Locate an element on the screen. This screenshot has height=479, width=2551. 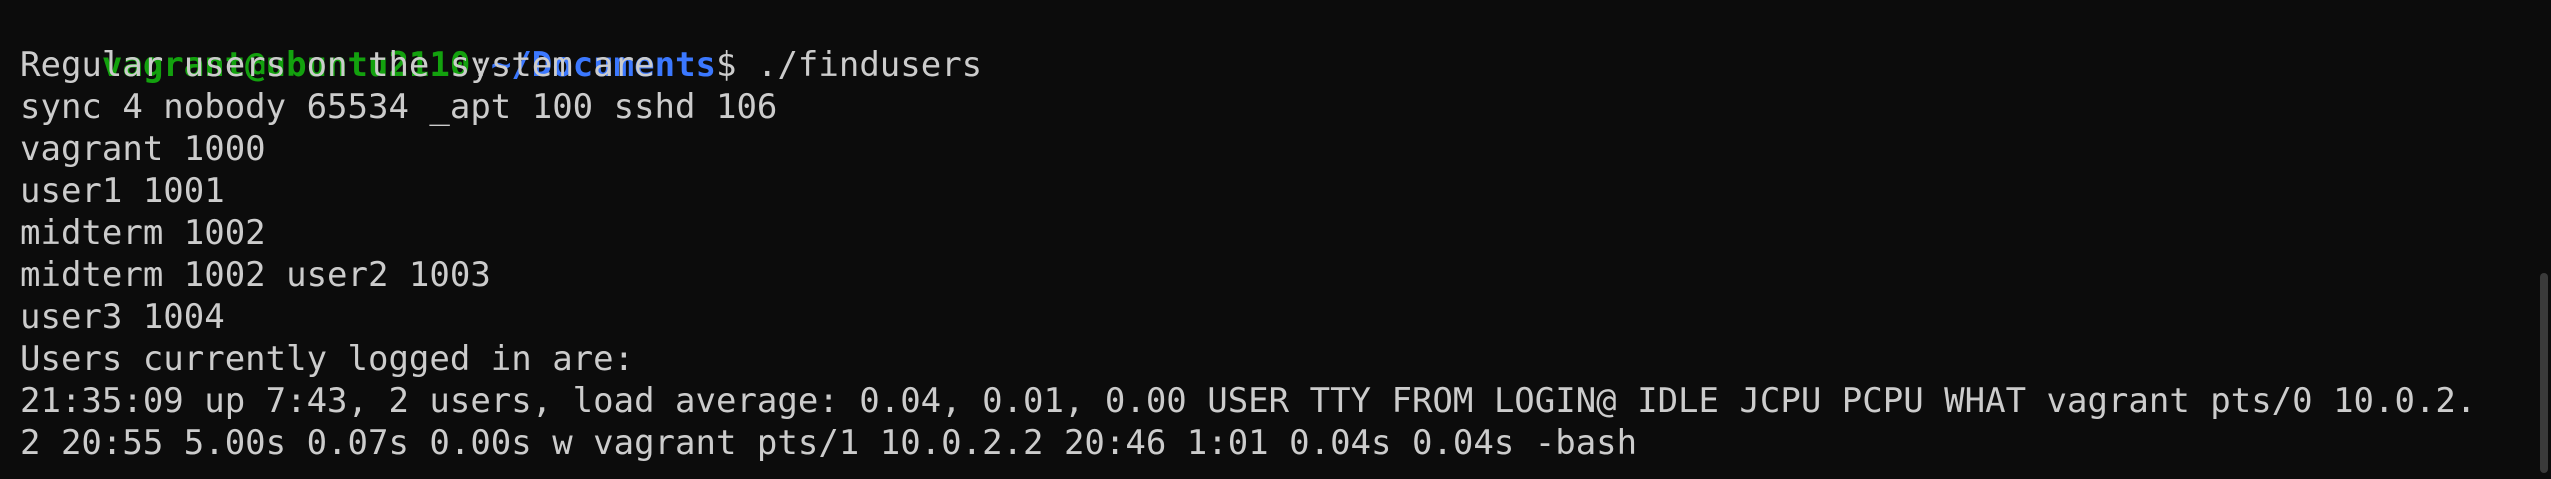
output-line: vagrant 1000 is located at coordinates (143, 149).